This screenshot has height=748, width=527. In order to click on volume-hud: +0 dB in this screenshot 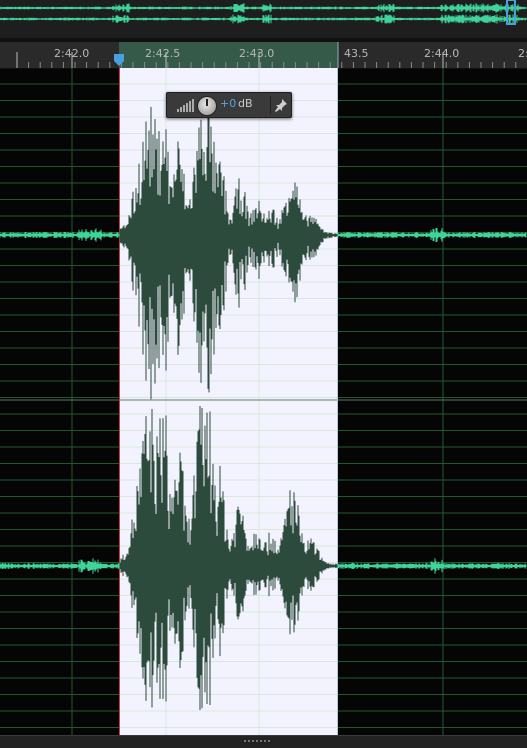, I will do `click(229, 105)`.